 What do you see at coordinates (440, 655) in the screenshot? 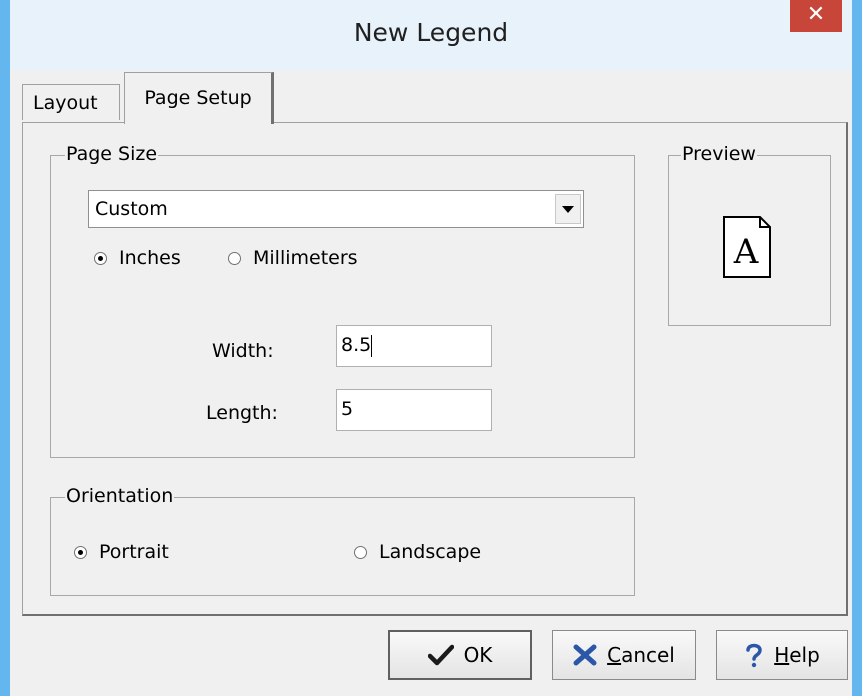
I see `checkmark-icon` at bounding box center [440, 655].